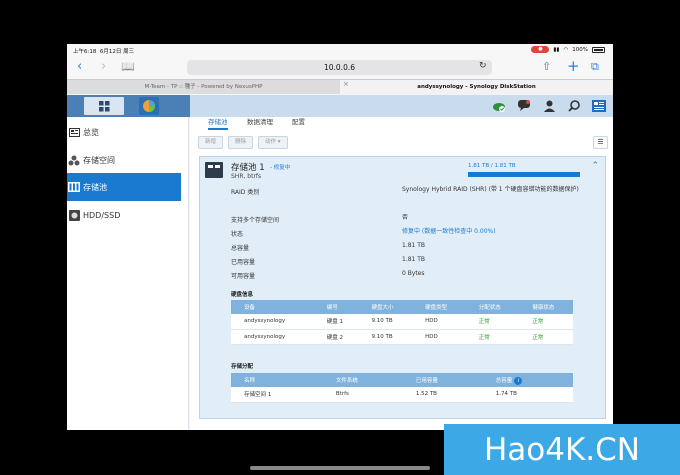 The height and width of the screenshot is (475, 680). What do you see at coordinates (527, 395) in the screenshot?
I see `table-cell: 1.74 TB` at bounding box center [527, 395].